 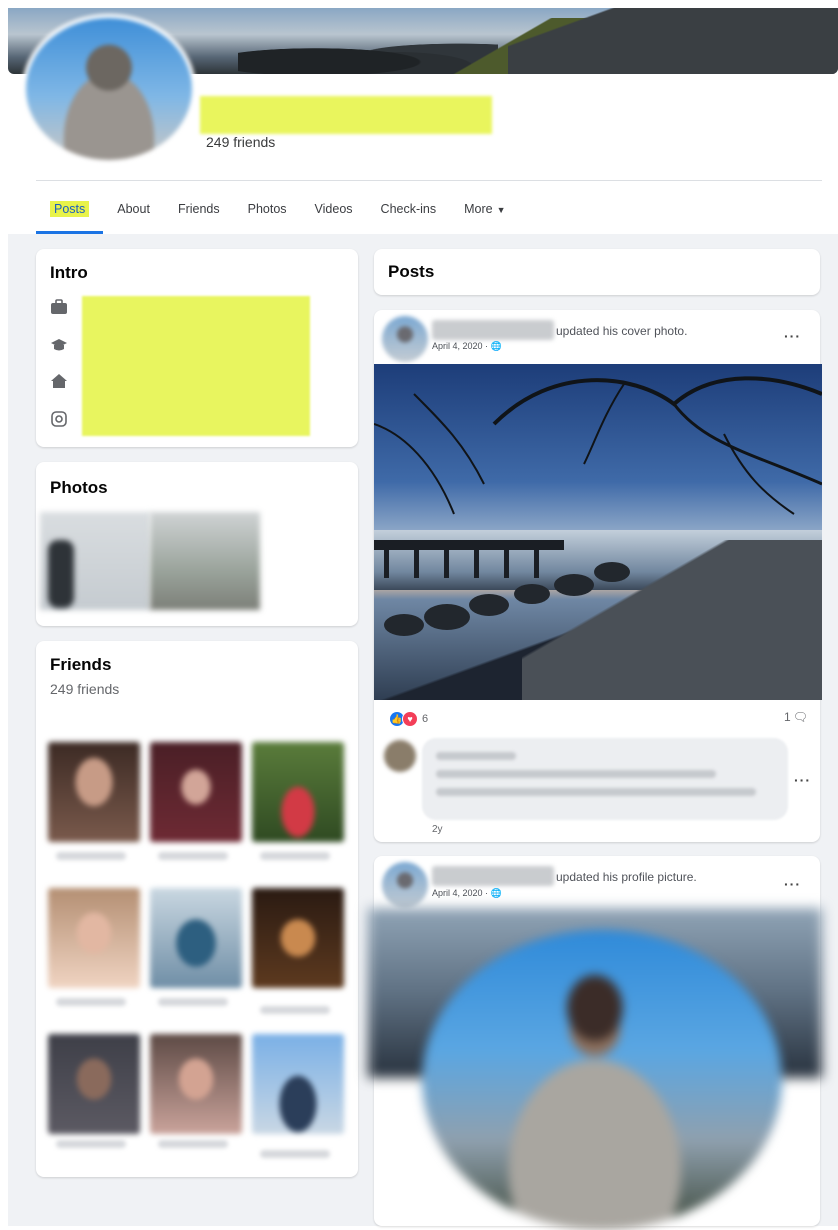 I want to click on profile-name-redacted, so click(x=346, y=115).